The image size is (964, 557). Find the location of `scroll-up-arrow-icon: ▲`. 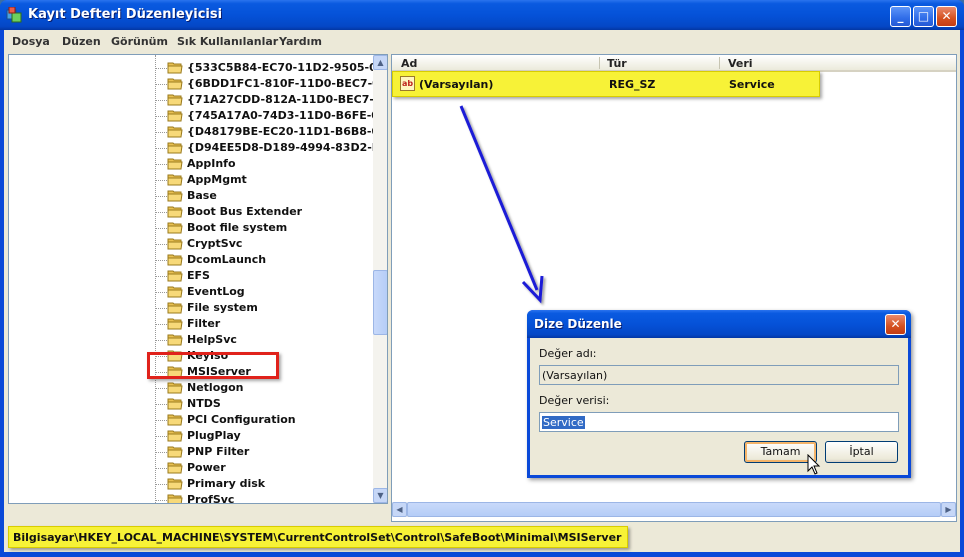

scroll-up-arrow-icon: ▲ is located at coordinates (380, 62).